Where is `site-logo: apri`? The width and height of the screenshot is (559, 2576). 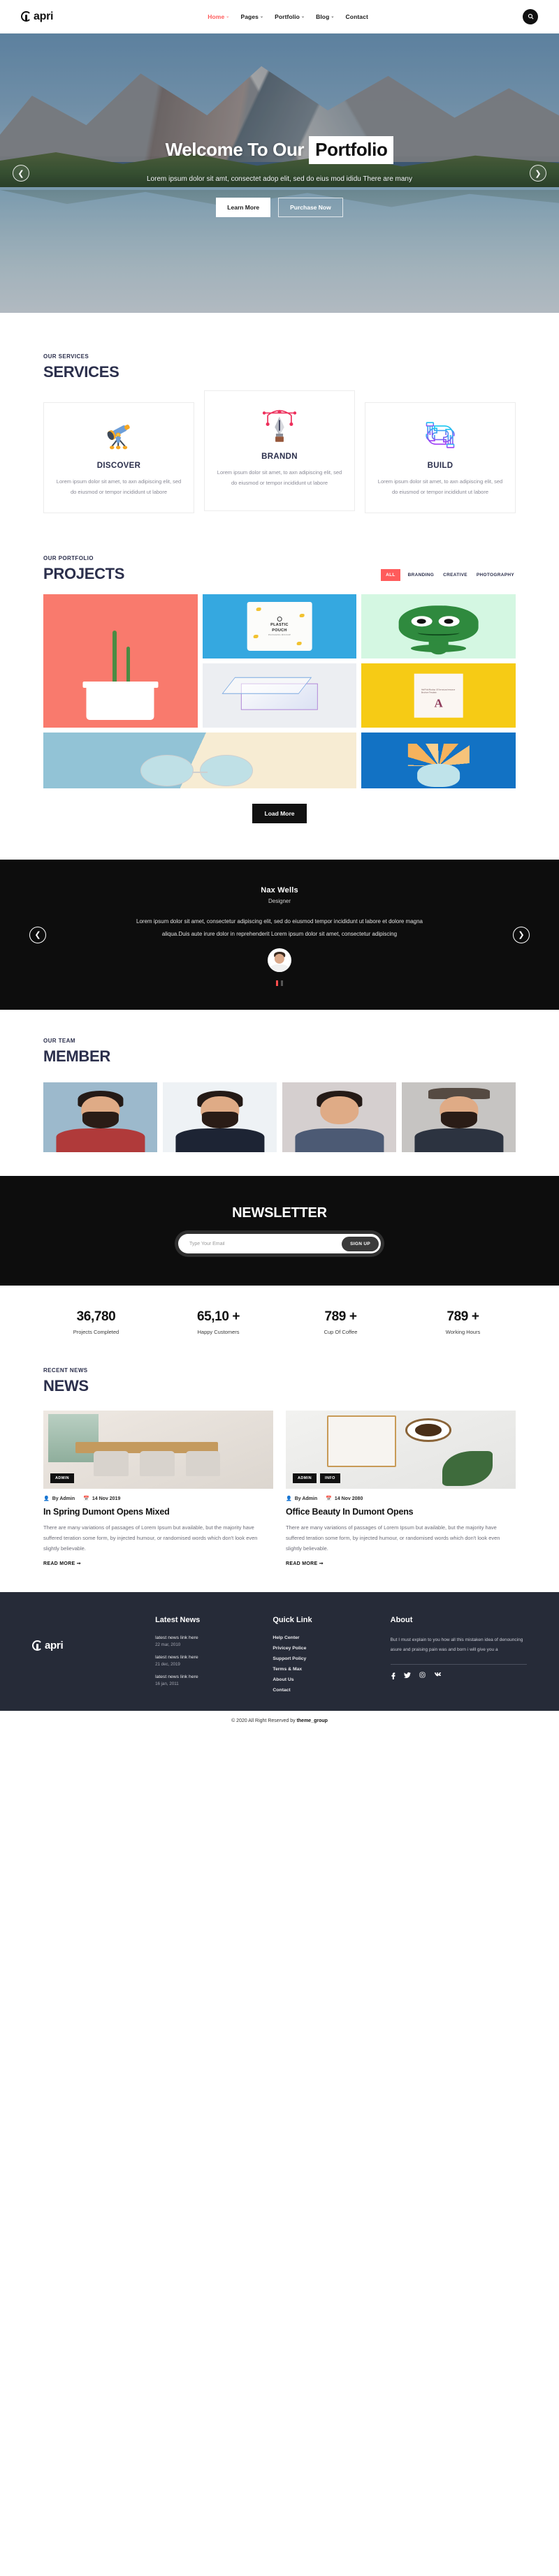 site-logo: apri is located at coordinates (37, 16).